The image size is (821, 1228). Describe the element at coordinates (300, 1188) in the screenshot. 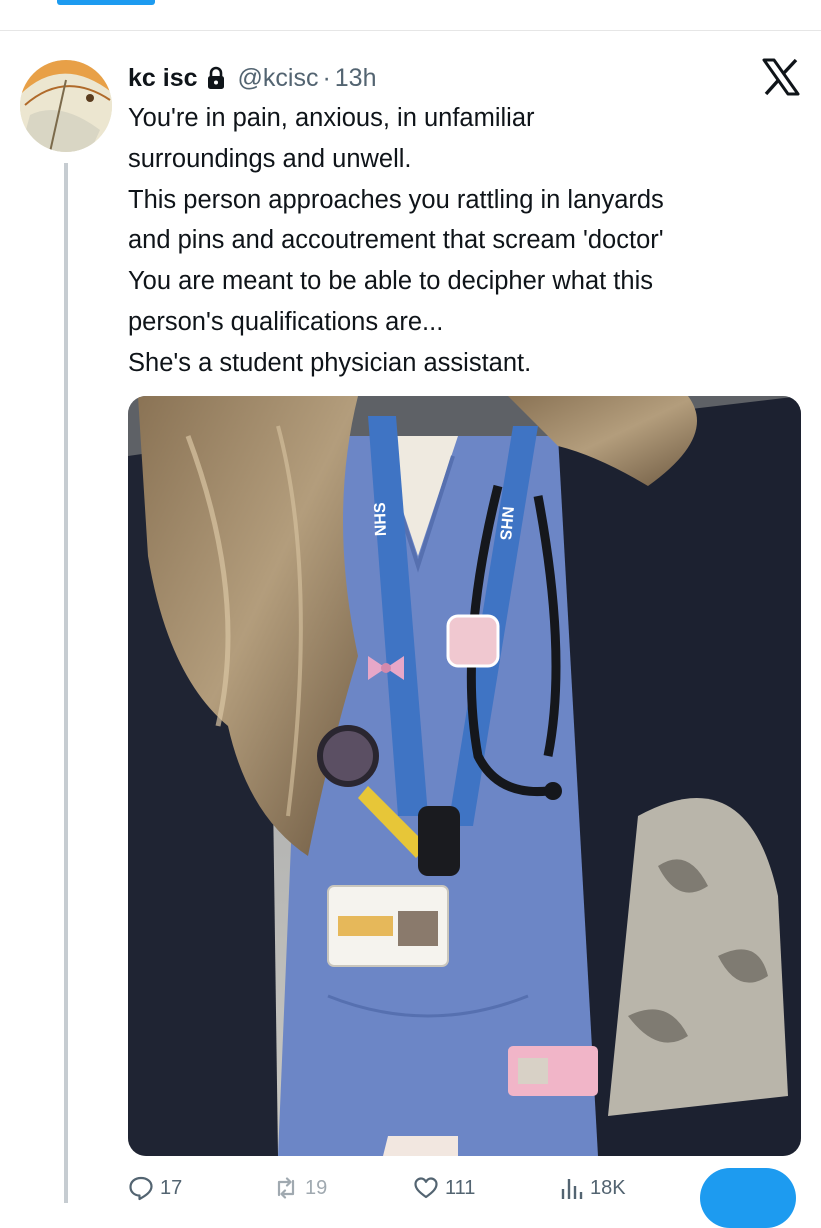

I see `retweet-button: 19` at that location.